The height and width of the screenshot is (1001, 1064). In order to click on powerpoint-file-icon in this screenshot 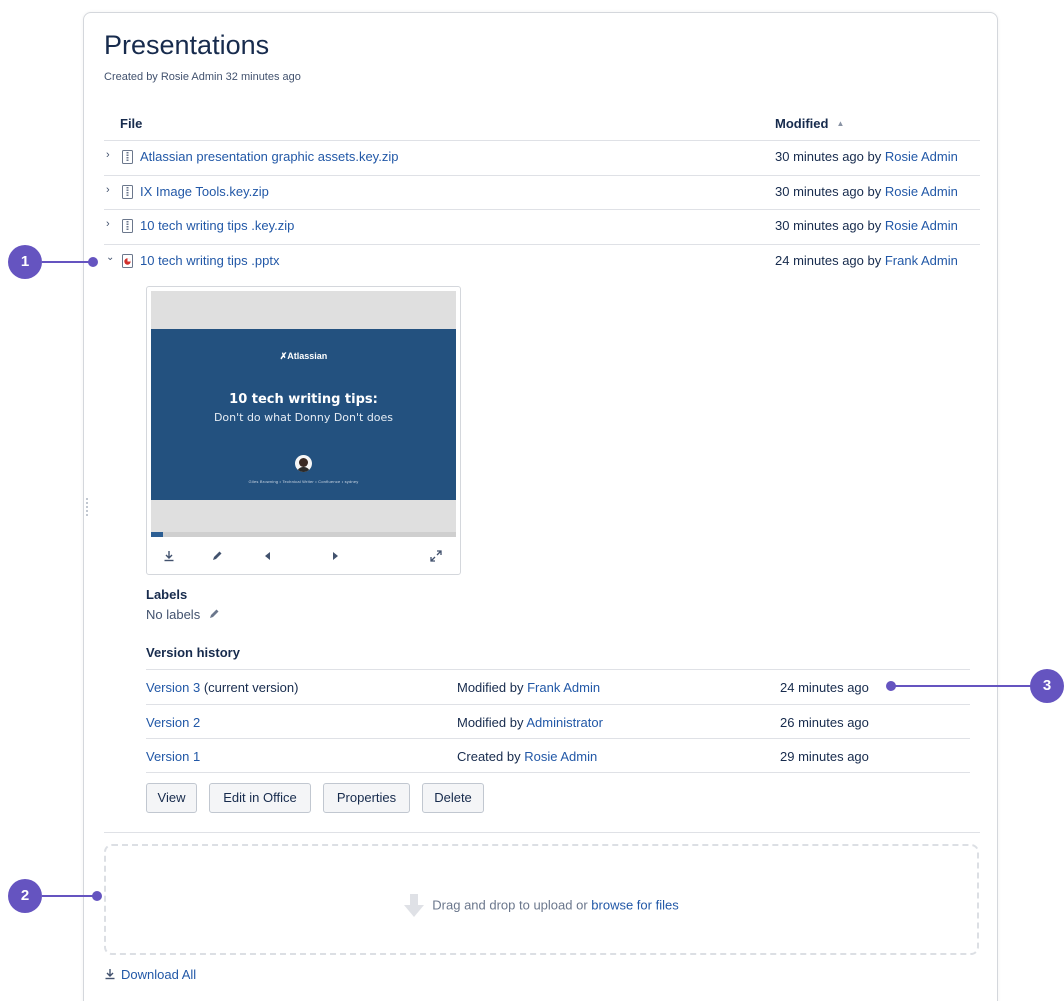, I will do `click(127, 261)`.